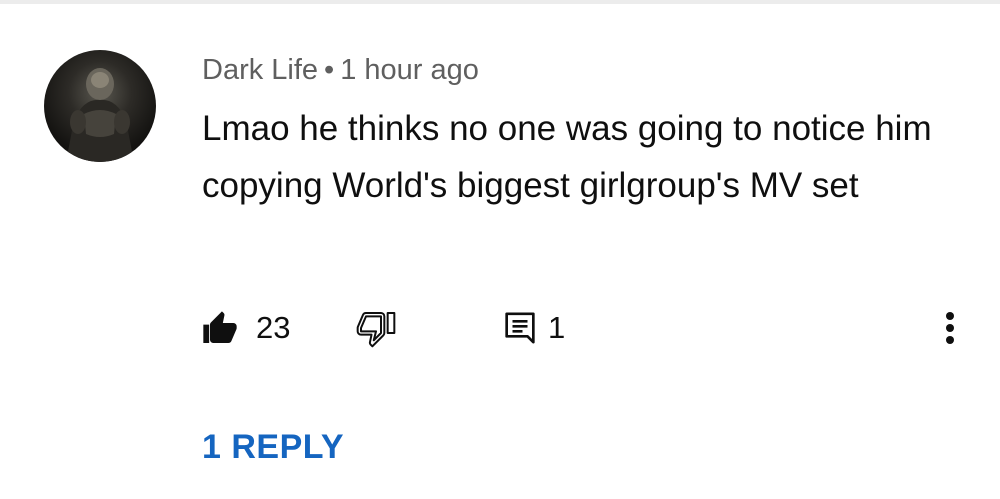 The image size is (1000, 499). I want to click on more-options-button, so click(950, 328).